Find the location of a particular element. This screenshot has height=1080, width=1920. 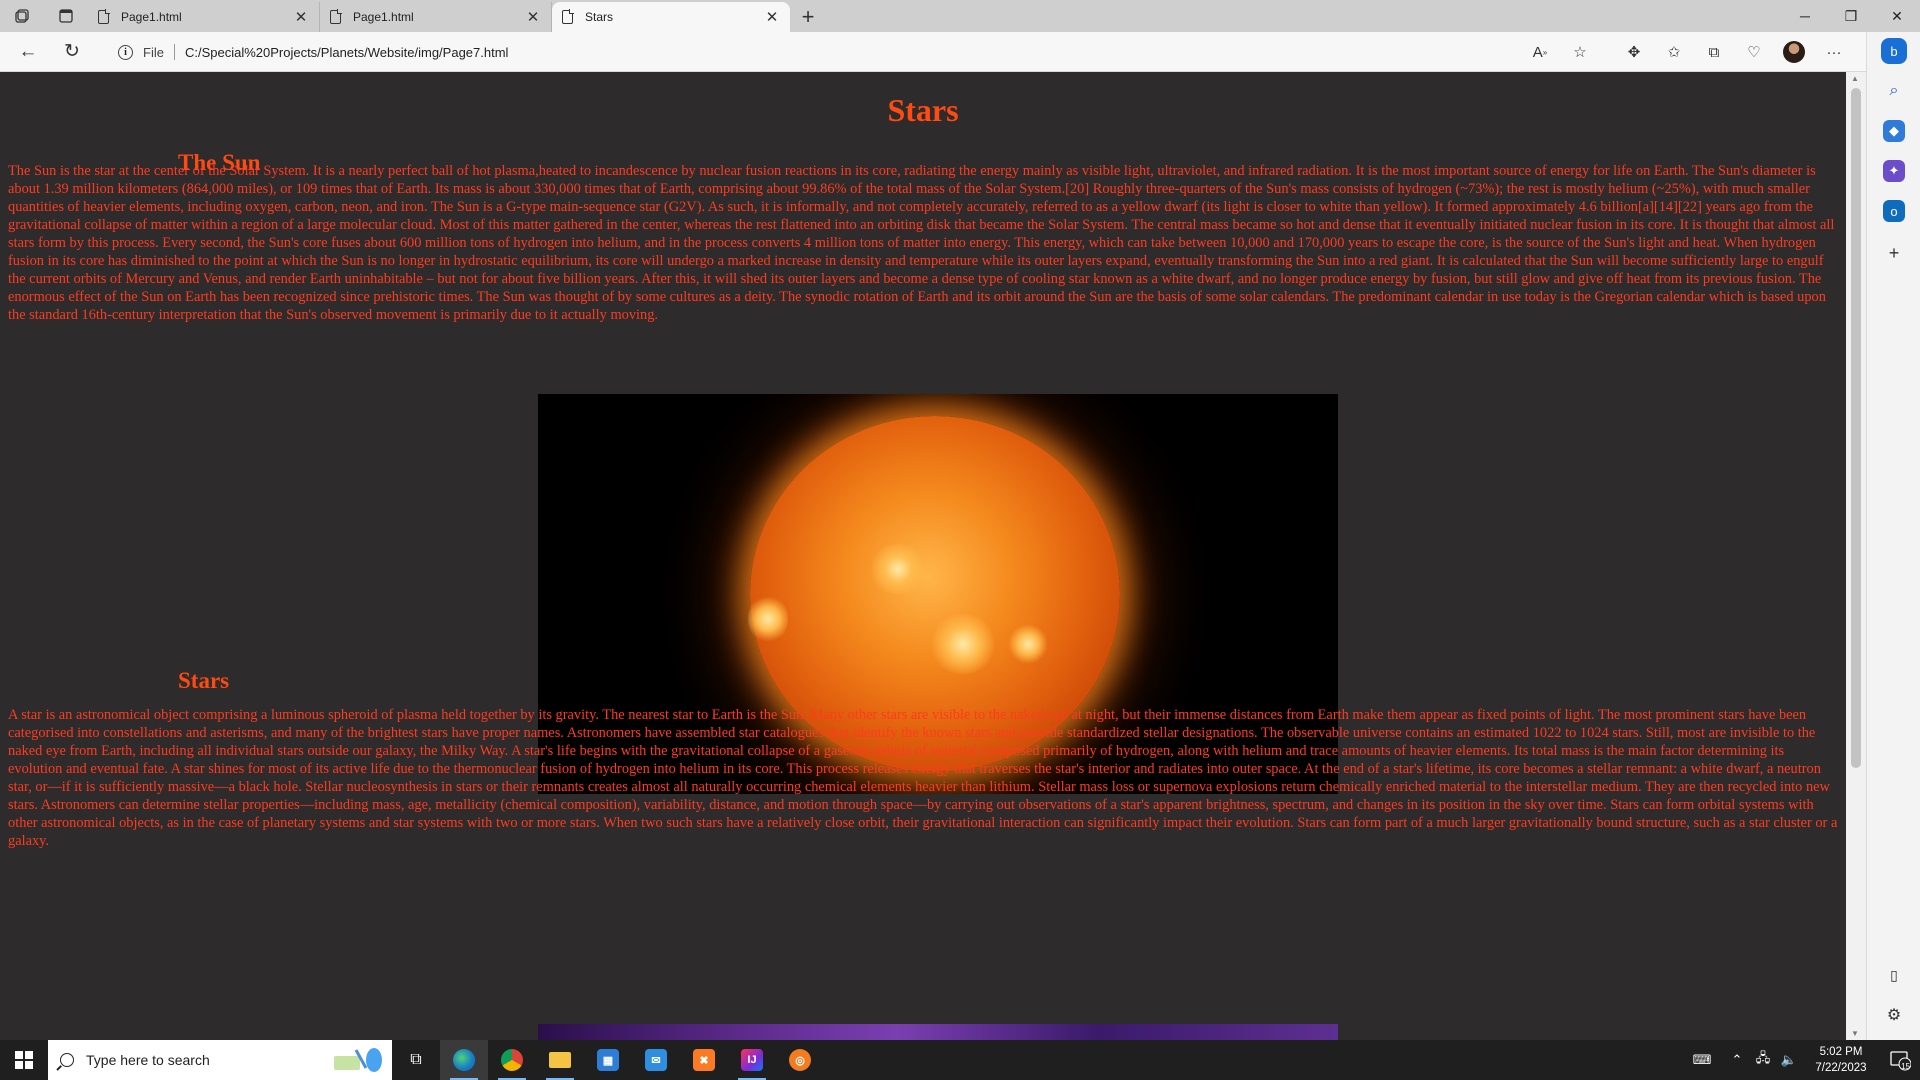

app-orange-icon: ◎ is located at coordinates (800, 1060).